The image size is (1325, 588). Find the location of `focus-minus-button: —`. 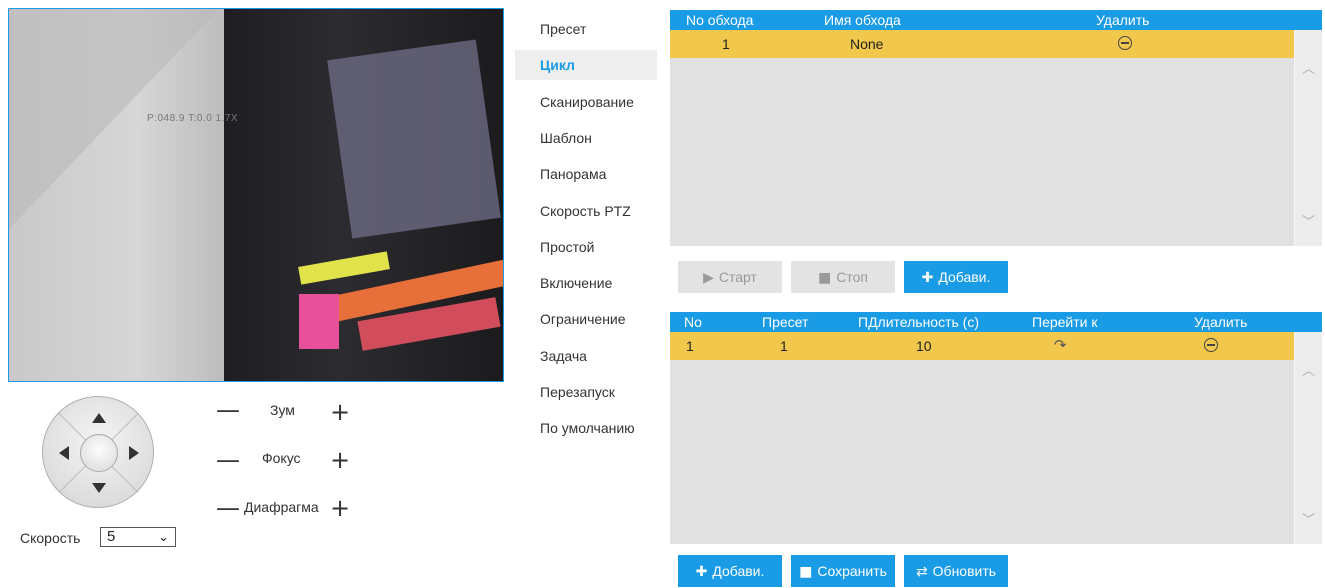

focus-minus-button: — is located at coordinates (228, 460).